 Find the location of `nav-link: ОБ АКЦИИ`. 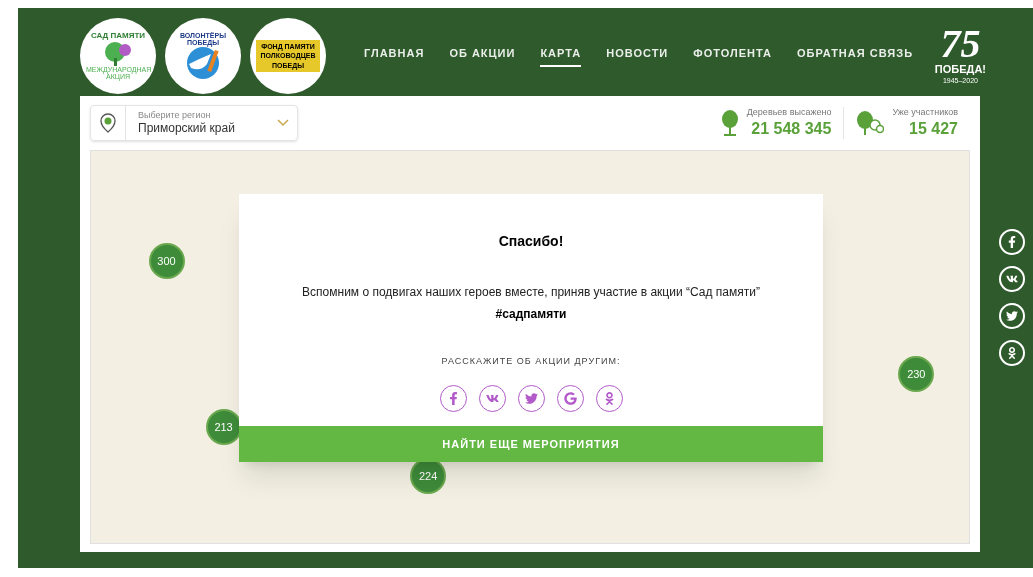

nav-link: ОБ АКЦИИ is located at coordinates (482, 56).